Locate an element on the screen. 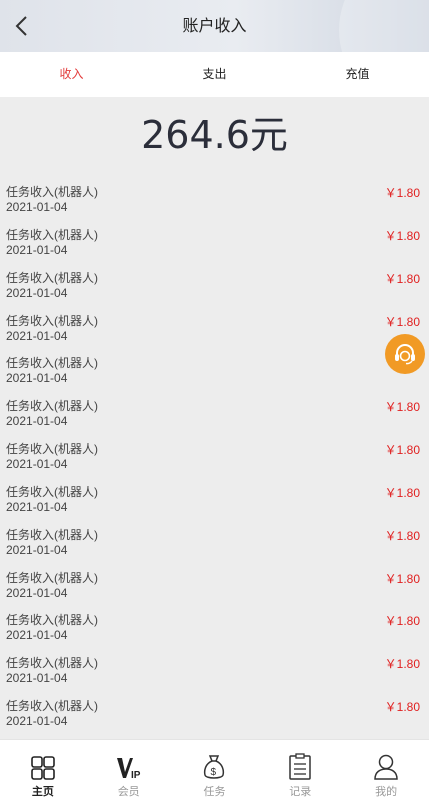  tab-expense: 支出 is located at coordinates (214, 74).